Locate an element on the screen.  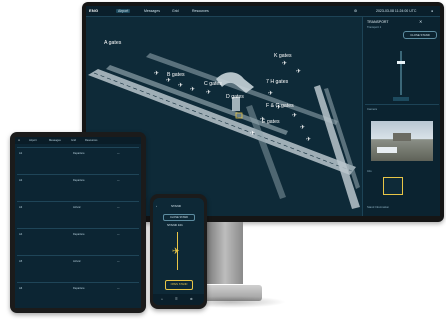
info-section-label: Info is located at coordinates (369, 171).